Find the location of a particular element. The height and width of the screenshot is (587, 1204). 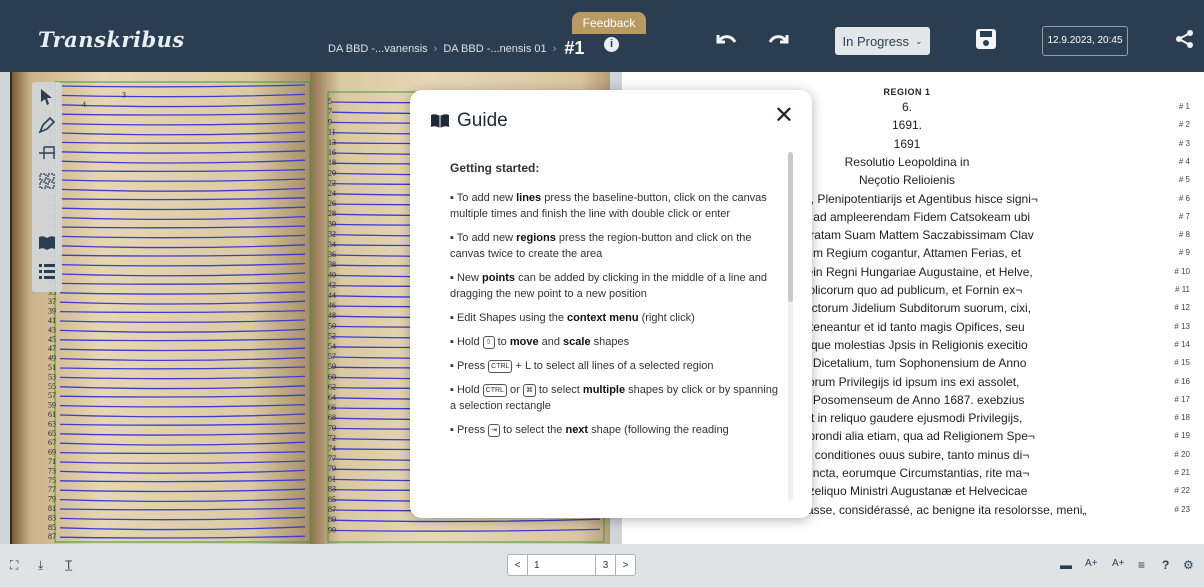

fullscreen-icon: ⛶ is located at coordinates (14, 565).